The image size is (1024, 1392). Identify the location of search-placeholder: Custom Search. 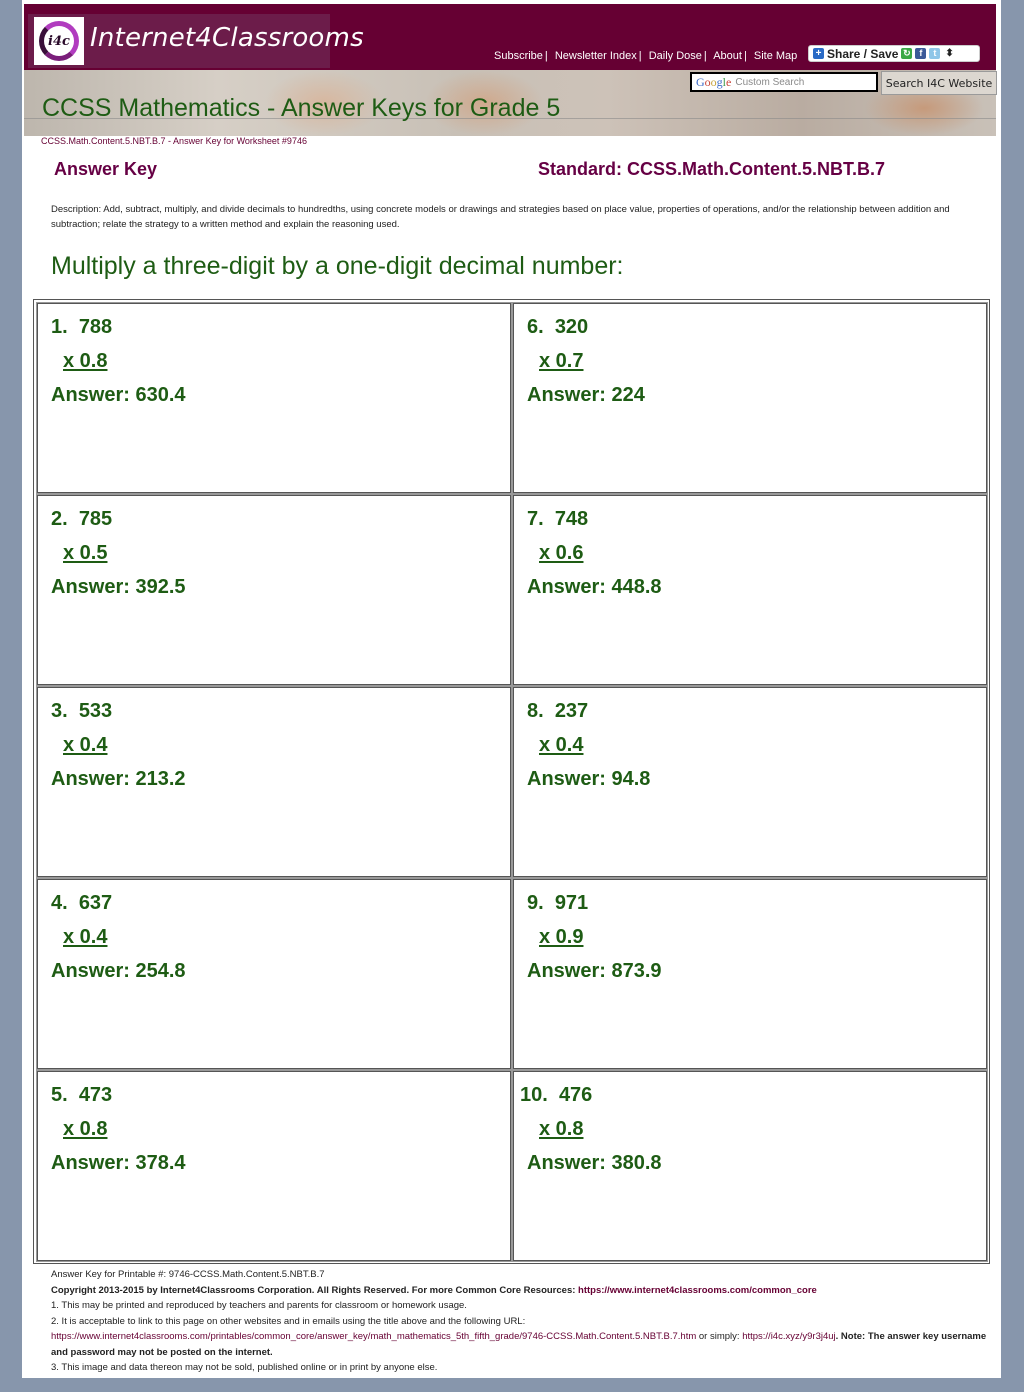
(770, 82).